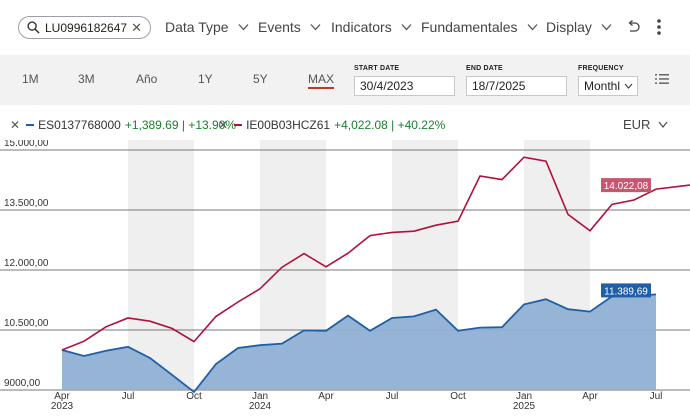 The height and width of the screenshot is (420, 690). Describe the element at coordinates (484, 68) in the screenshot. I see `end-date-label: END DATE` at that location.